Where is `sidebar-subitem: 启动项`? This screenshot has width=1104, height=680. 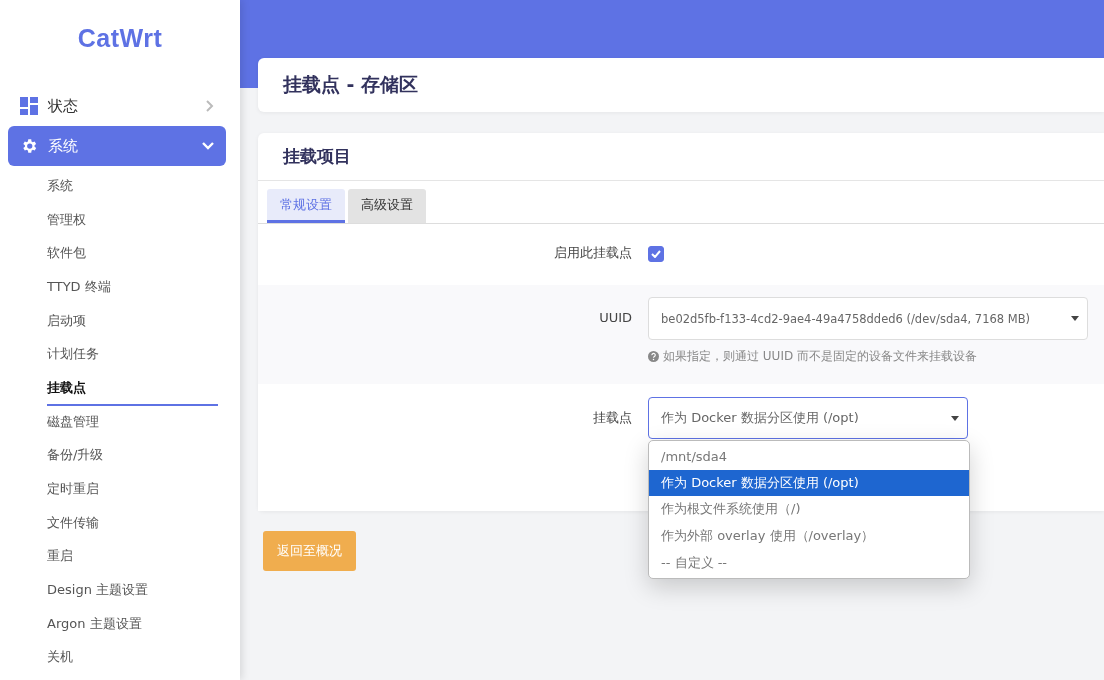
sidebar-subitem: 启动项 is located at coordinates (132, 321).